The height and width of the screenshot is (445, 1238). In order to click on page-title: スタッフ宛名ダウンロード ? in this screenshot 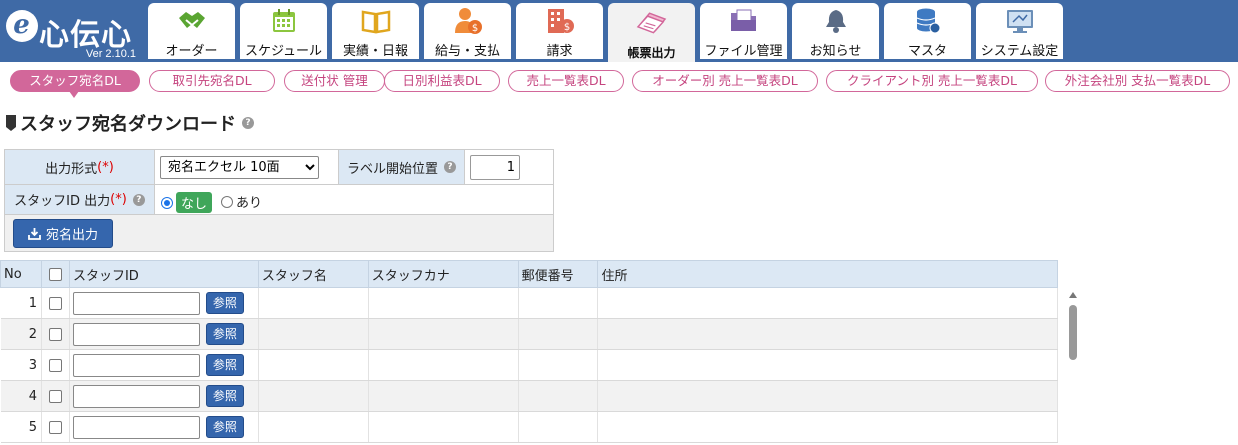, I will do `click(130, 123)`.